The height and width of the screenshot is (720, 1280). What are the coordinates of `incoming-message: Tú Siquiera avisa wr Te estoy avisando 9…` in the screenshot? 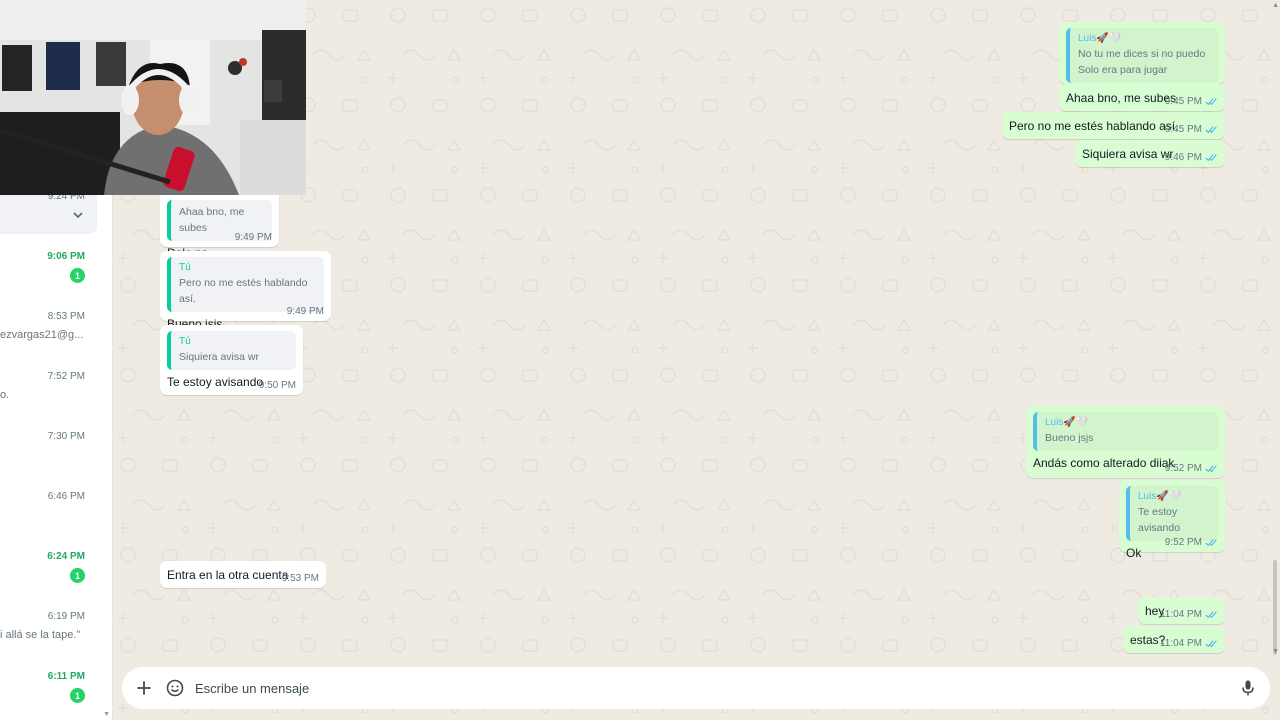 It's located at (231, 360).